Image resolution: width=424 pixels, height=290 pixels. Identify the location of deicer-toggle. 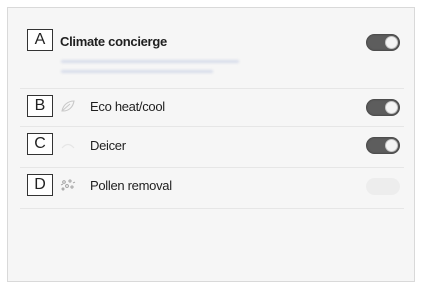
(383, 145).